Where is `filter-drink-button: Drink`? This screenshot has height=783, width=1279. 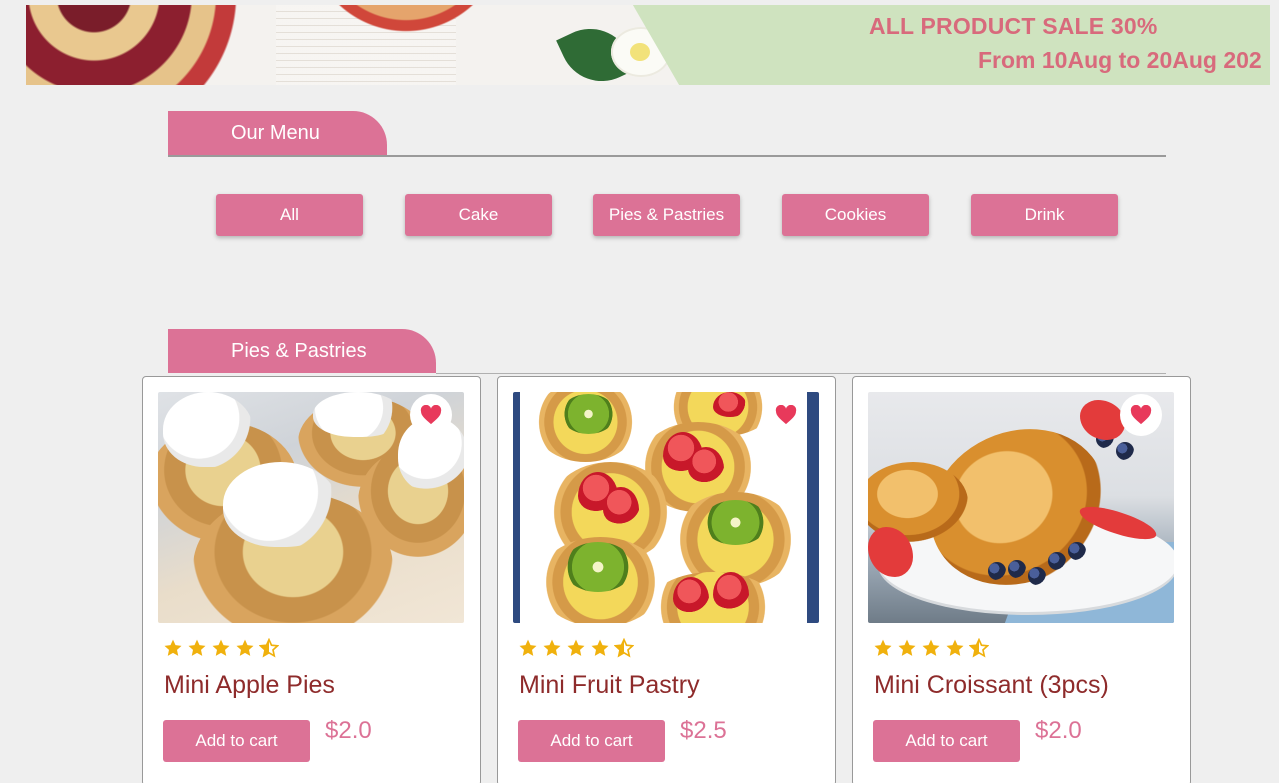
filter-drink-button: Drink is located at coordinates (1044, 215).